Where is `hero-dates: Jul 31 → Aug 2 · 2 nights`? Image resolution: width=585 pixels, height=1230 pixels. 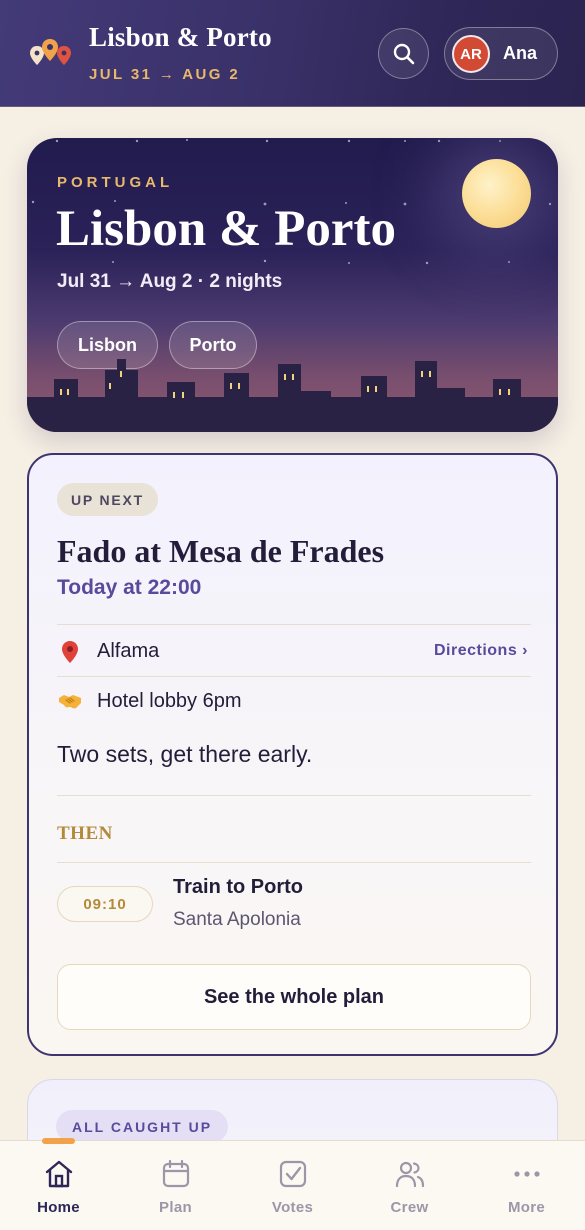 hero-dates: Jul 31 → Aug 2 · 2 nights is located at coordinates (170, 281).